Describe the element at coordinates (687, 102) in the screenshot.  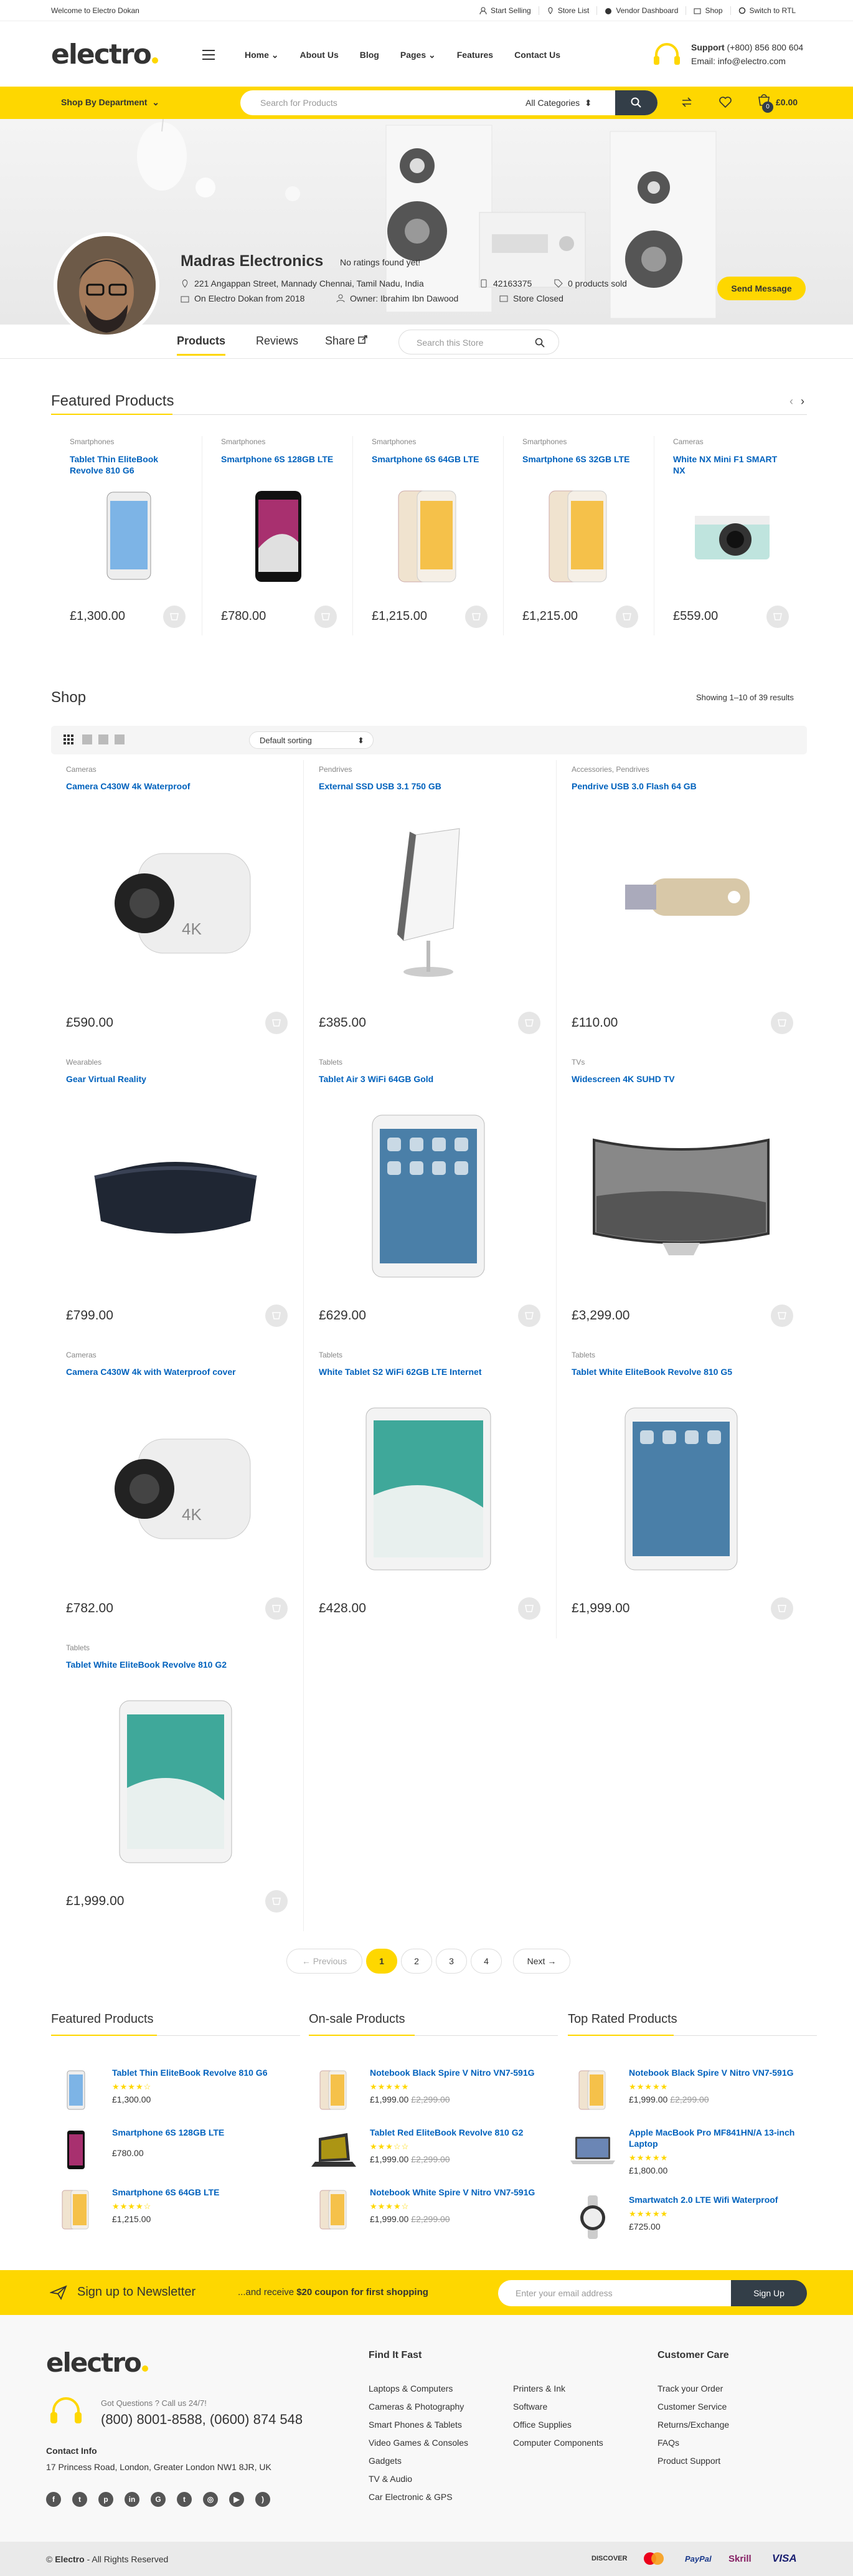
I see `compare-icon` at that location.